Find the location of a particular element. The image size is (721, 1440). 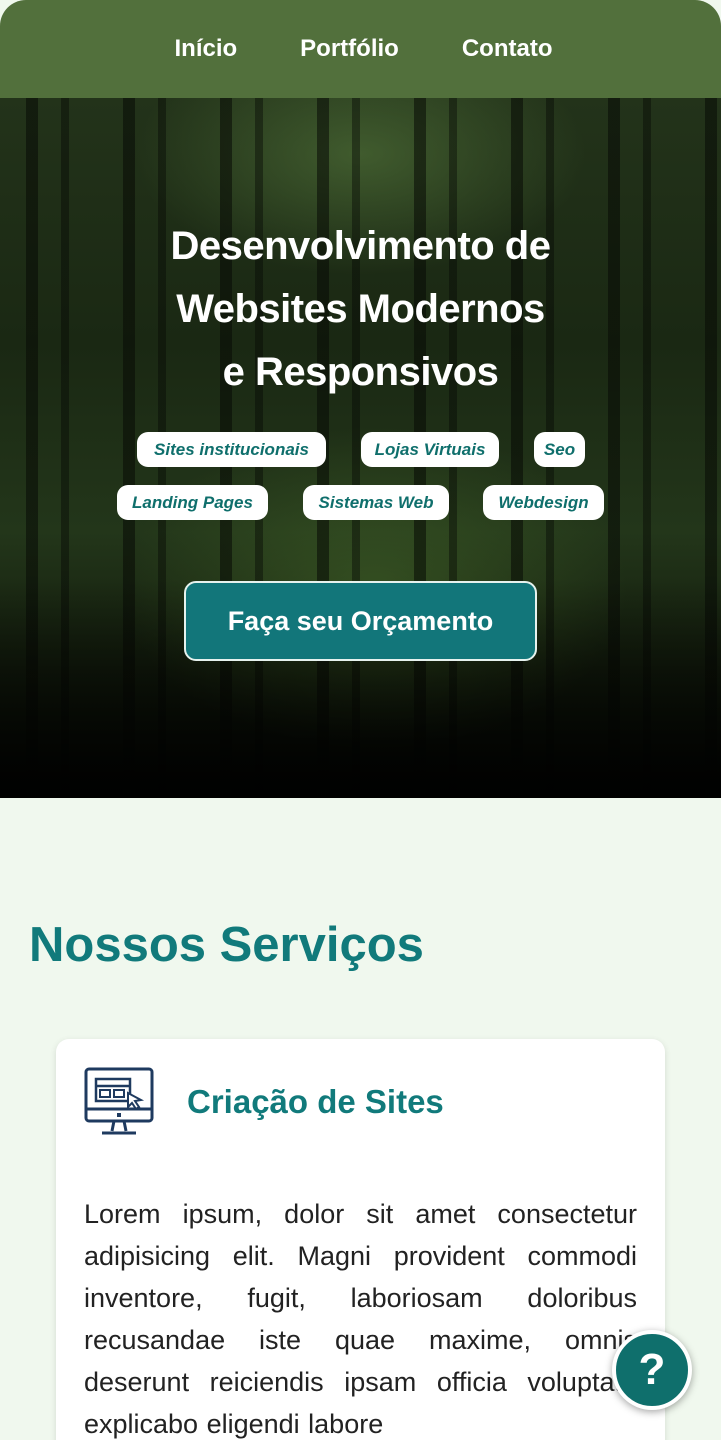

question-mark-icon: ? is located at coordinates (652, 1369).